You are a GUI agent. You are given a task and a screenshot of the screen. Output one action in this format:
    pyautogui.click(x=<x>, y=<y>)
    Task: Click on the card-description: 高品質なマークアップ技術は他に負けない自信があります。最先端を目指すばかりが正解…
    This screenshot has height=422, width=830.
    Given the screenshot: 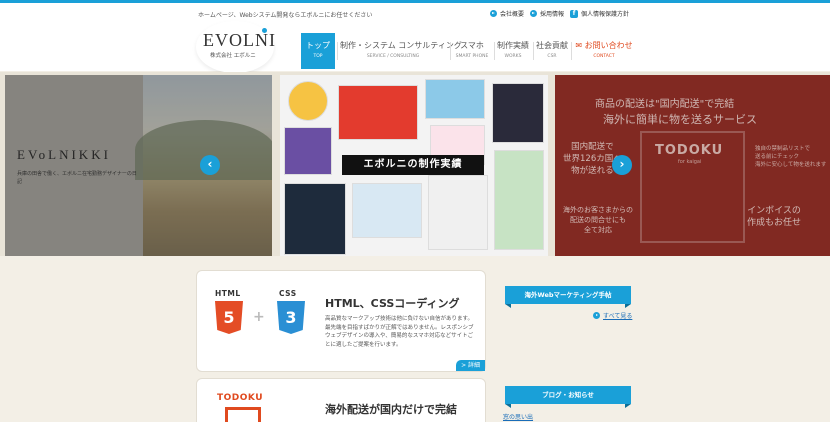 What is the action you would take?
    pyautogui.click(x=399, y=332)
    